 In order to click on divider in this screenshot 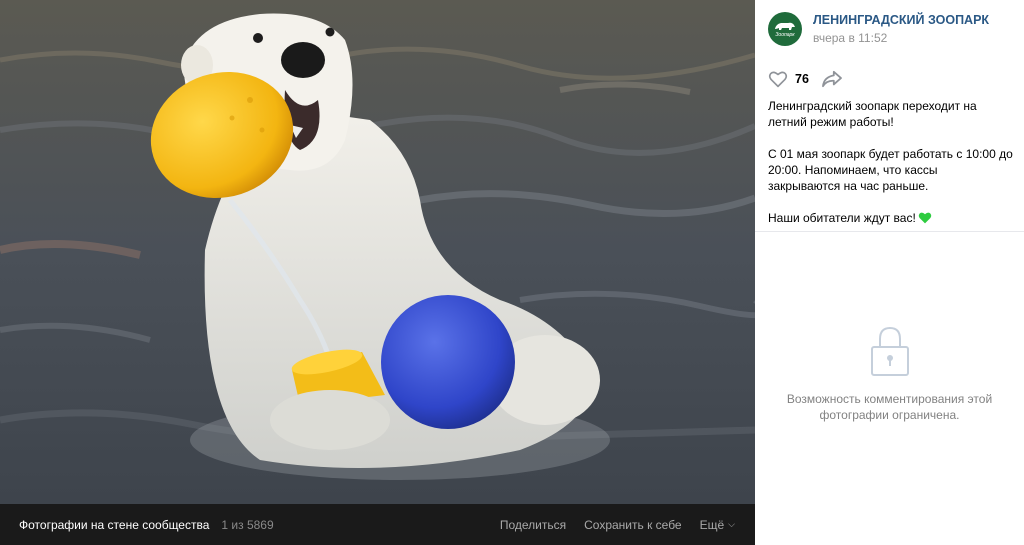, I will do `click(889, 231)`.